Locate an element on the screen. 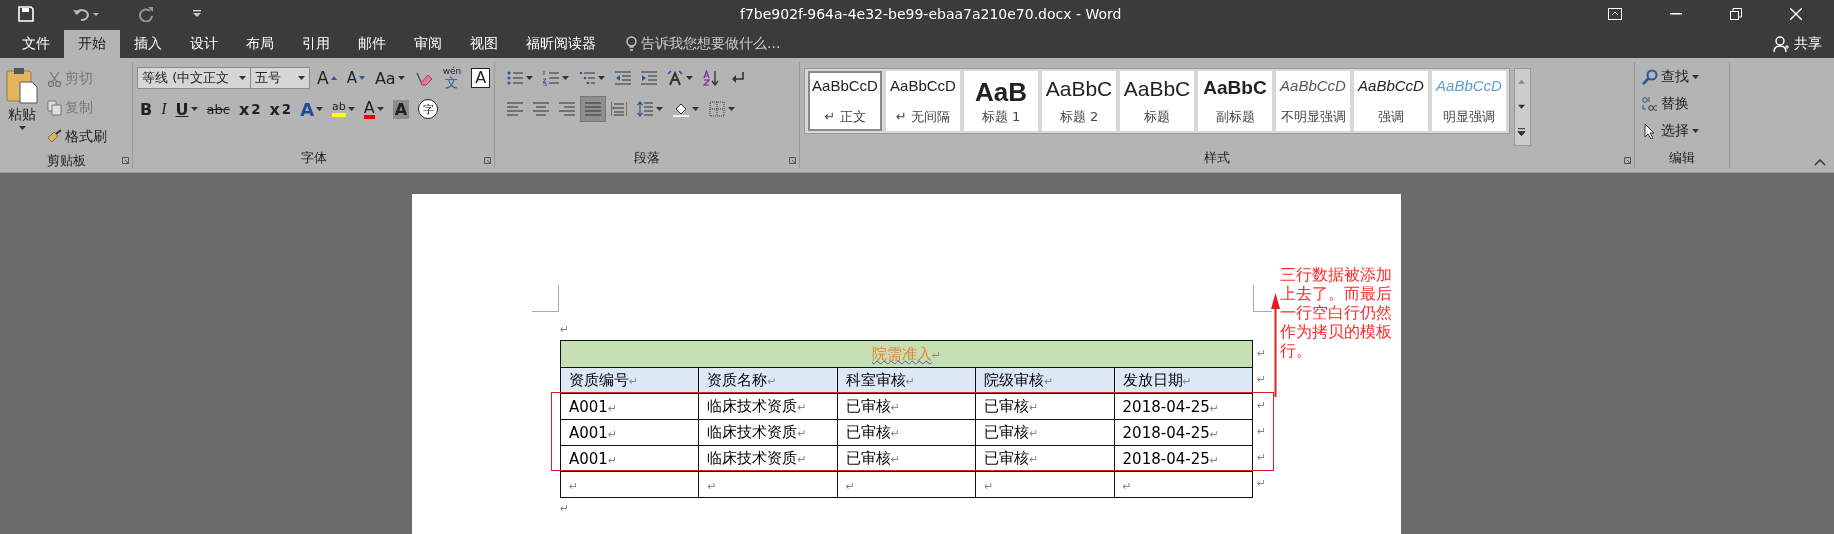 Image resolution: width=1834 pixels, height=534 pixels. close-icon is located at coordinates (1796, 14).